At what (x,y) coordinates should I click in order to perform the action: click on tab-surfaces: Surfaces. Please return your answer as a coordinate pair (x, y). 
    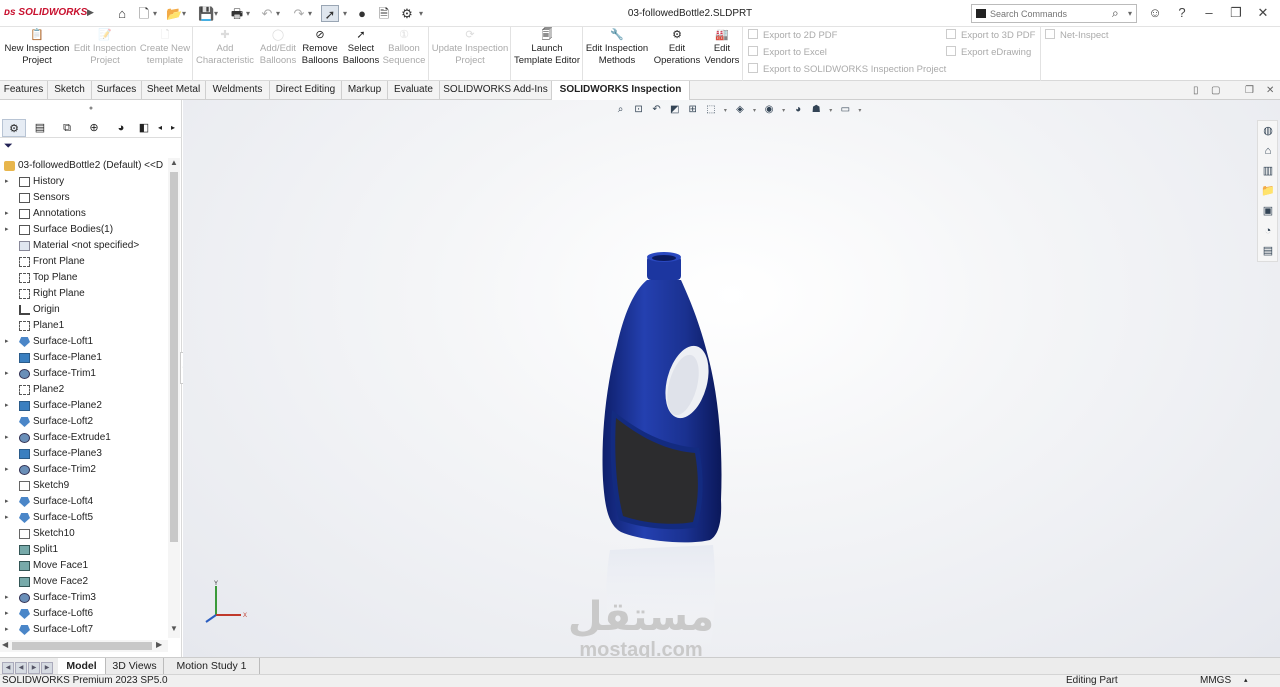
    Looking at the image, I should click on (117, 90).